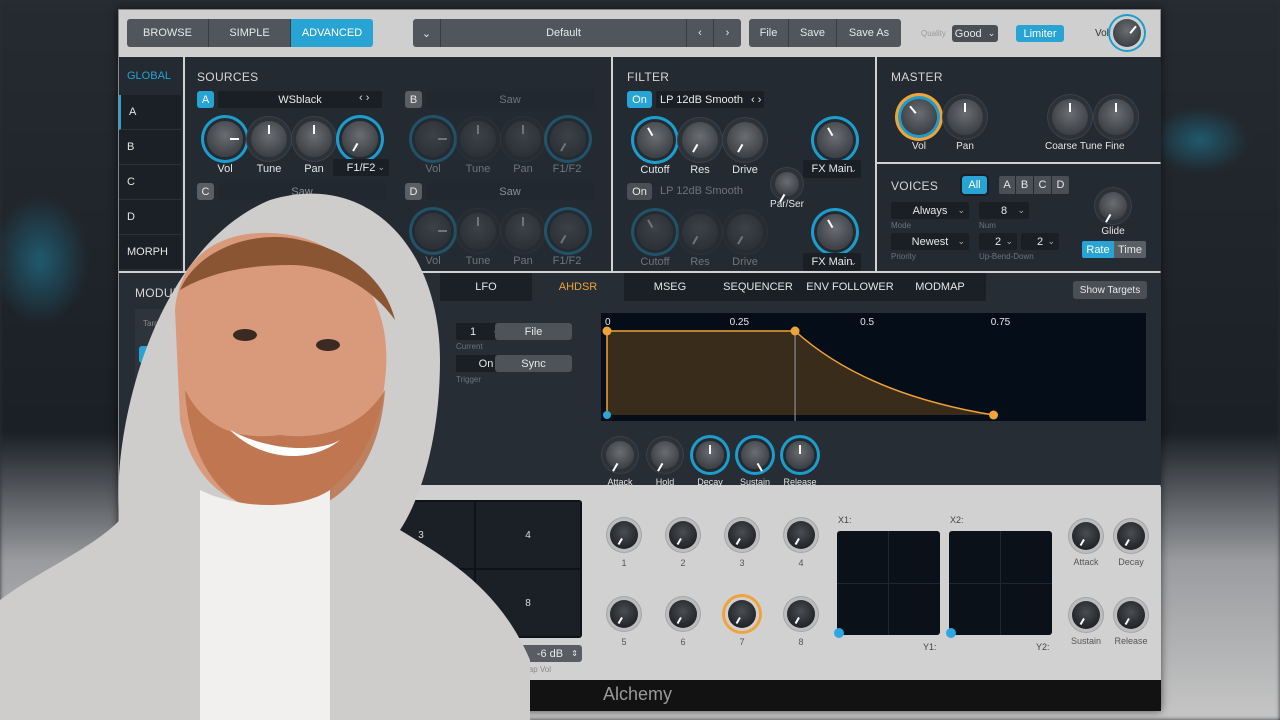  I want to click on source-a-vol-knob, so click(225, 139).